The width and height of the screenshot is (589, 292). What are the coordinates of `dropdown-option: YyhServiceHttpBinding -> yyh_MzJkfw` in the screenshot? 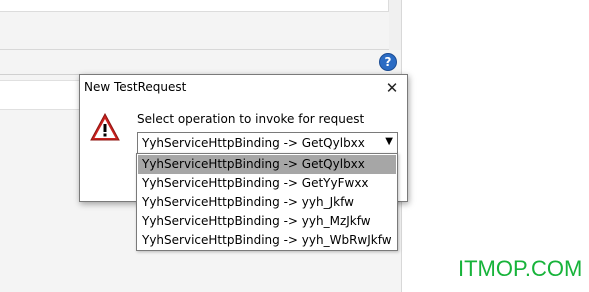 It's located at (267, 221).